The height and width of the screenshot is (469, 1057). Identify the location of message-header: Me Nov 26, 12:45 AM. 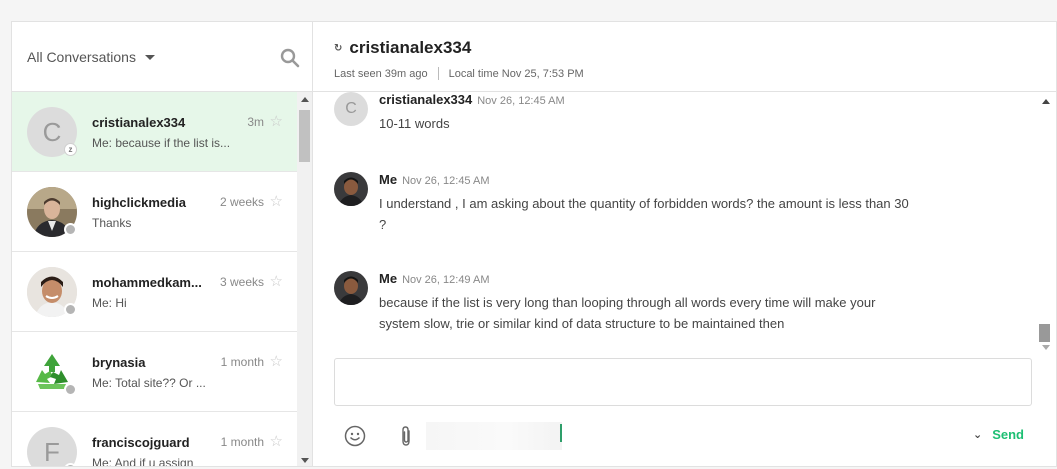
(434, 179).